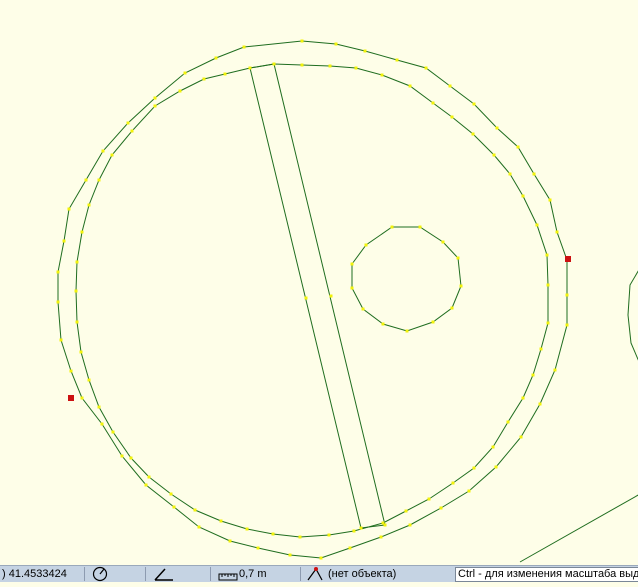  Describe the element at coordinates (228, 574) in the screenshot. I see `ruler-icon` at that location.